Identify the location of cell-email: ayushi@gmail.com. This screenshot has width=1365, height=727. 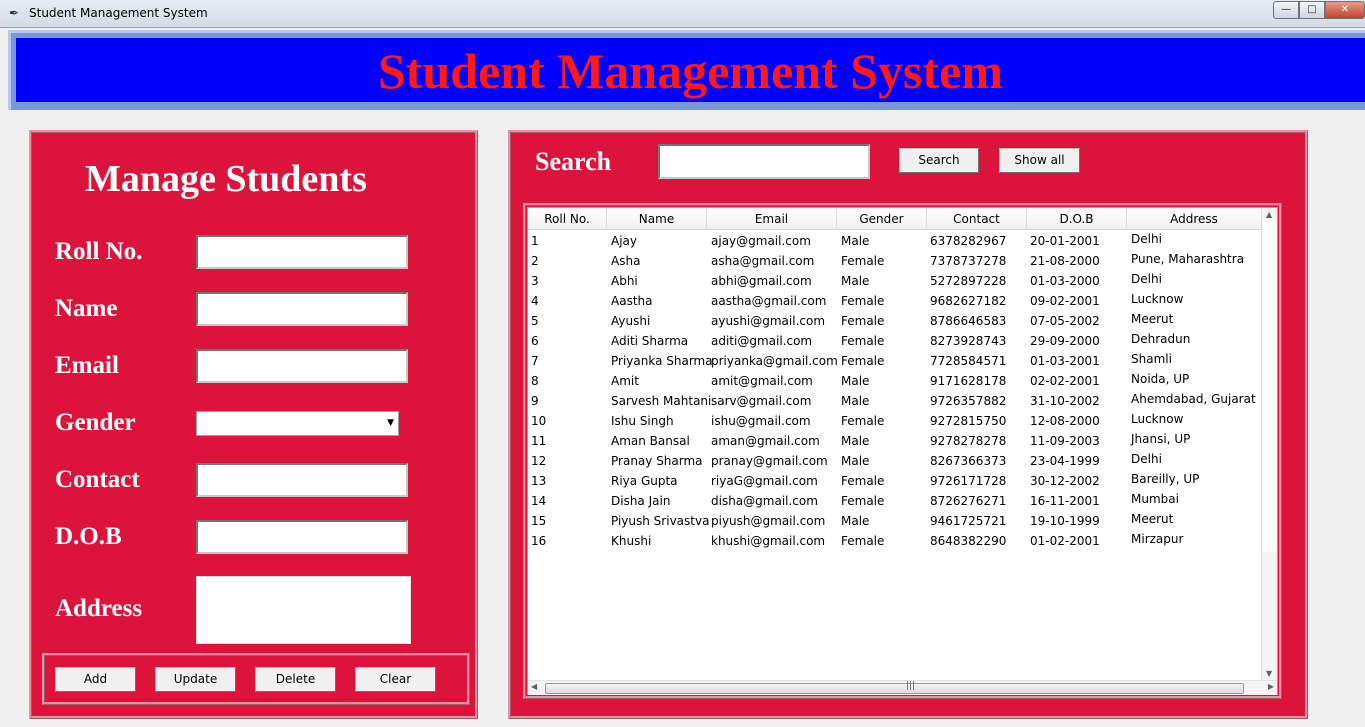
(768, 321).